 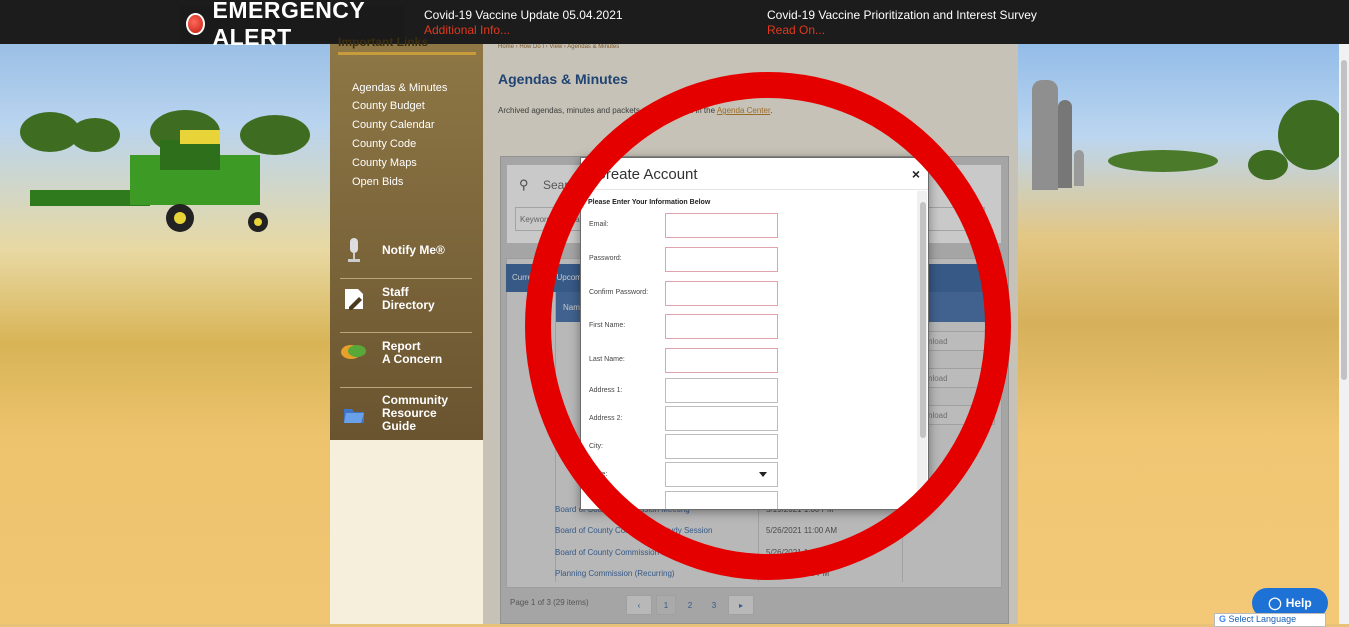 What do you see at coordinates (406, 349) in the screenshot?
I see `quick-link-report-concern: Report A Concern` at bounding box center [406, 349].